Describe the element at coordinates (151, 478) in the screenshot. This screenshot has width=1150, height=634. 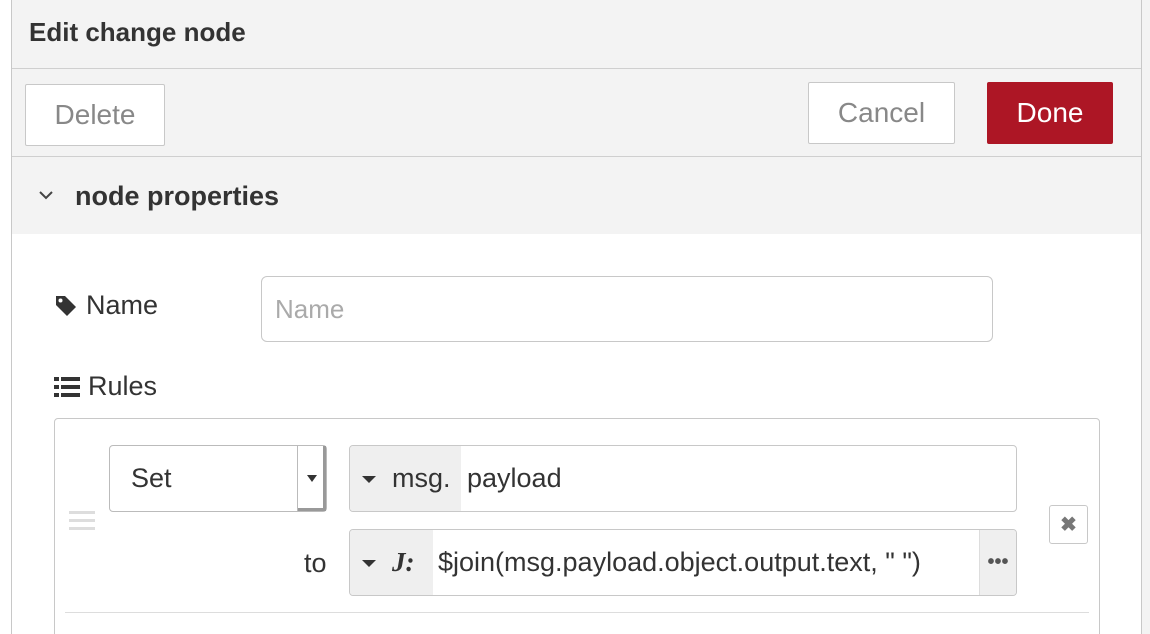
I see `rule-action-value: Set` at that location.